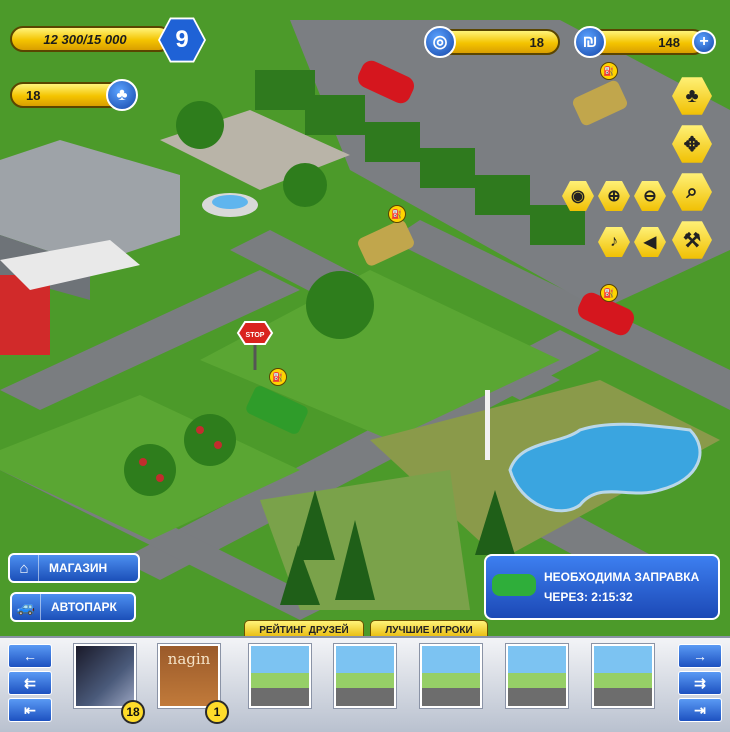  What do you see at coordinates (514, 585) in the screenshot?
I see `notice-car-icon` at bounding box center [514, 585].